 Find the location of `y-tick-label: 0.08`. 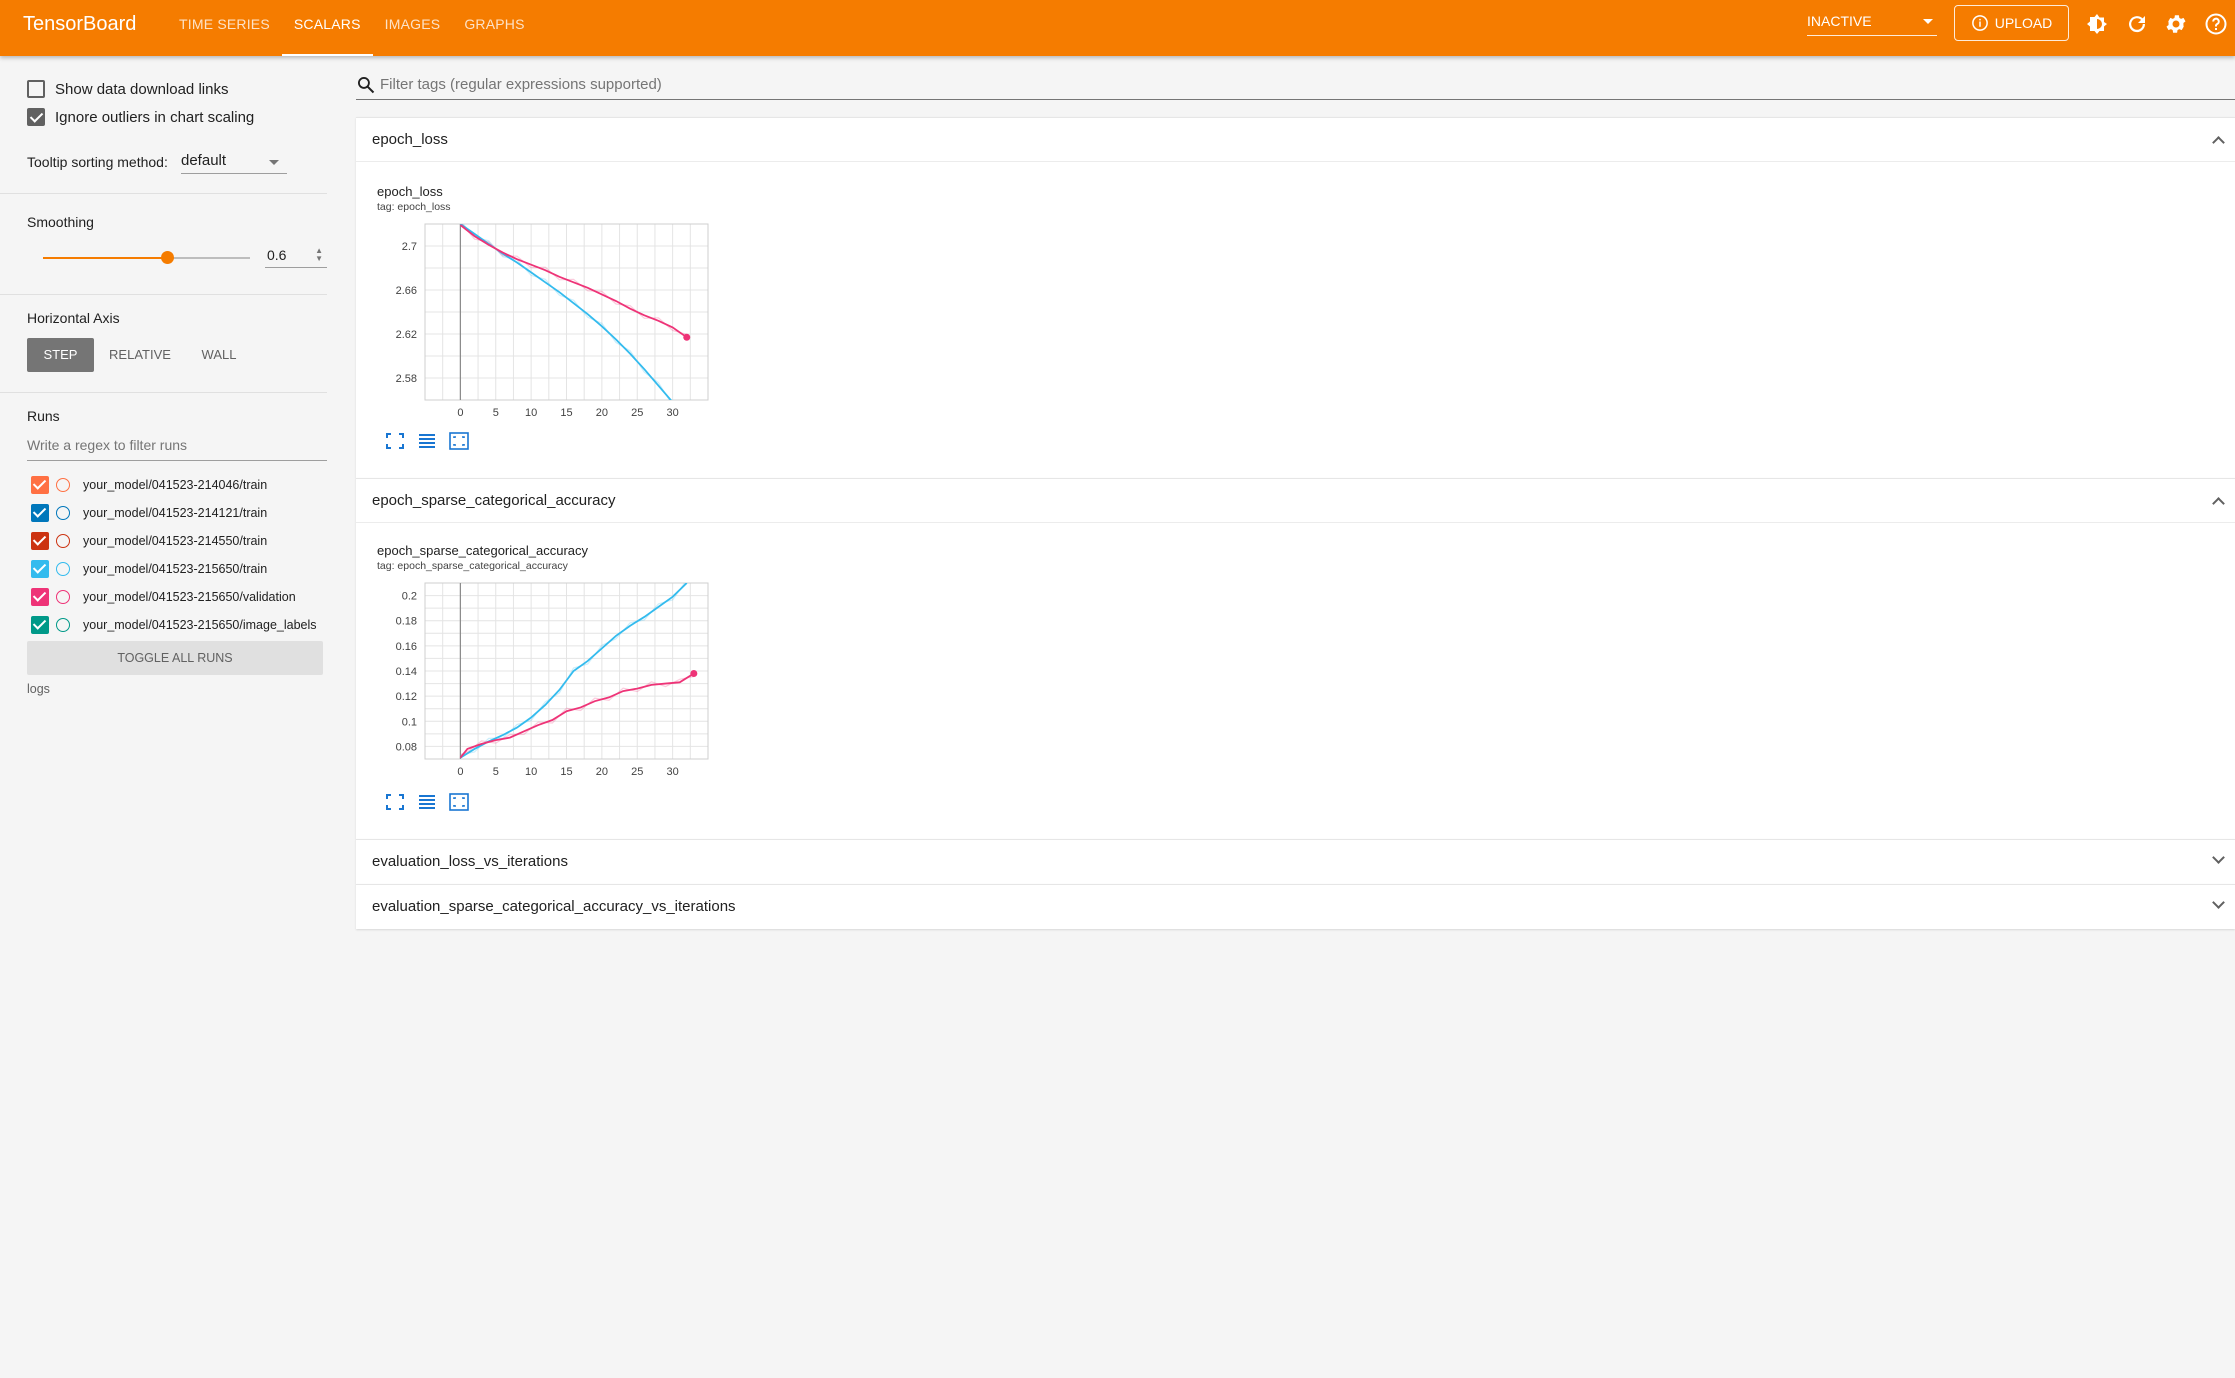

y-tick-label: 0.08 is located at coordinates (406, 747).